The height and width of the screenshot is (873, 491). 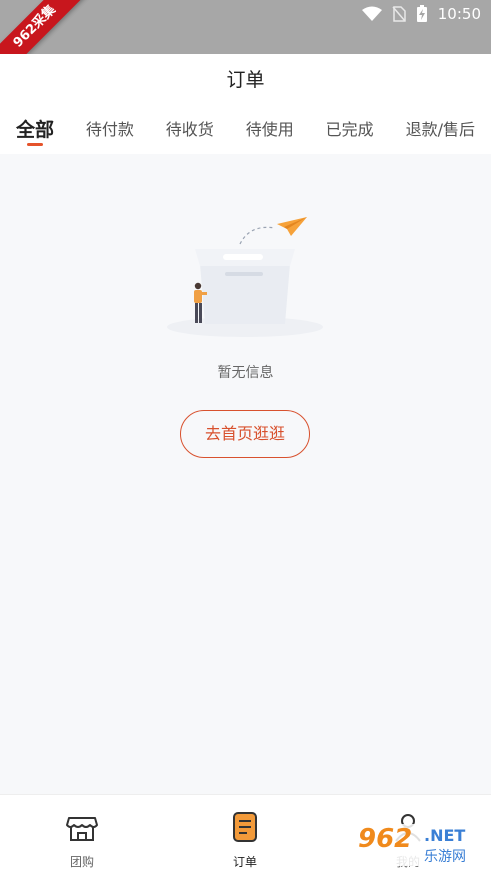 I want to click on order-tabs: 全部 待付款 待收货 待使用 已完成 退款/售后, so click(x=245, y=130).